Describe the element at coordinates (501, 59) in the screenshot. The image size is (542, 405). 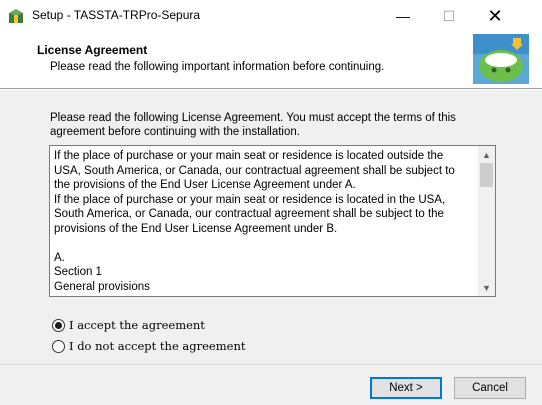
I see `setup-wizard-image` at that location.